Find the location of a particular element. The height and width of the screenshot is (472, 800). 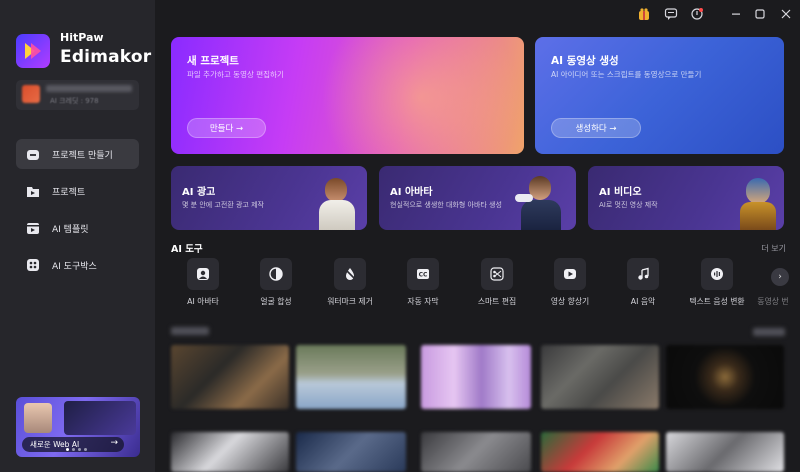

ai-video-generate-desc: AI 아이디어 또는 스크립트를 동영상으로 만들기 is located at coordinates (626, 74).